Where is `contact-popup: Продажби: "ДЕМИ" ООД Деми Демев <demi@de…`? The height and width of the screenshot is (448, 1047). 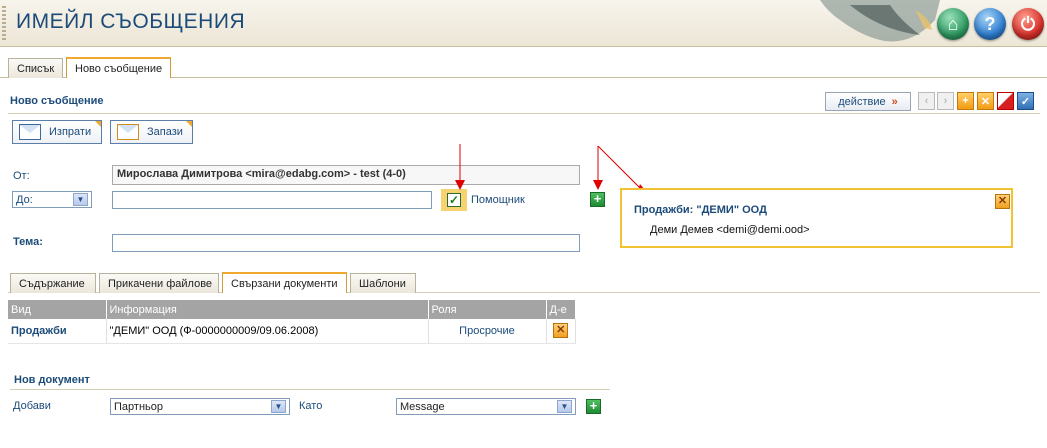
contact-popup: Продажби: "ДЕМИ" ООД Деми Демев <demi@de… is located at coordinates (816, 218).